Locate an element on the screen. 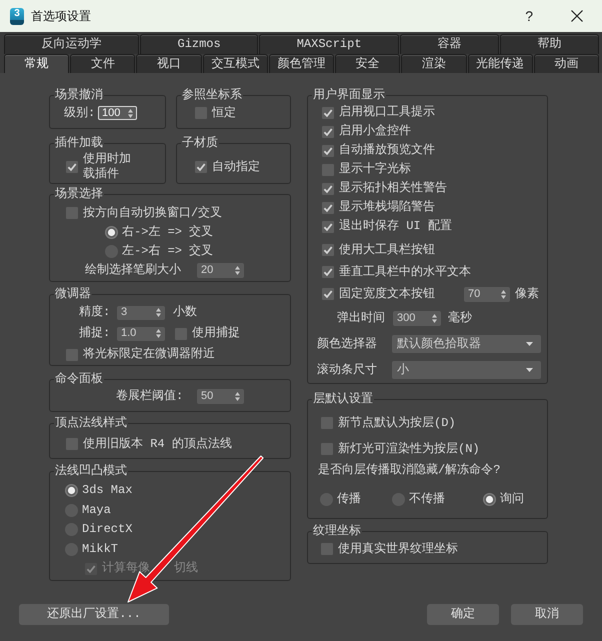 This screenshot has height=641, width=602. tab: Gizmos is located at coordinates (199, 44).